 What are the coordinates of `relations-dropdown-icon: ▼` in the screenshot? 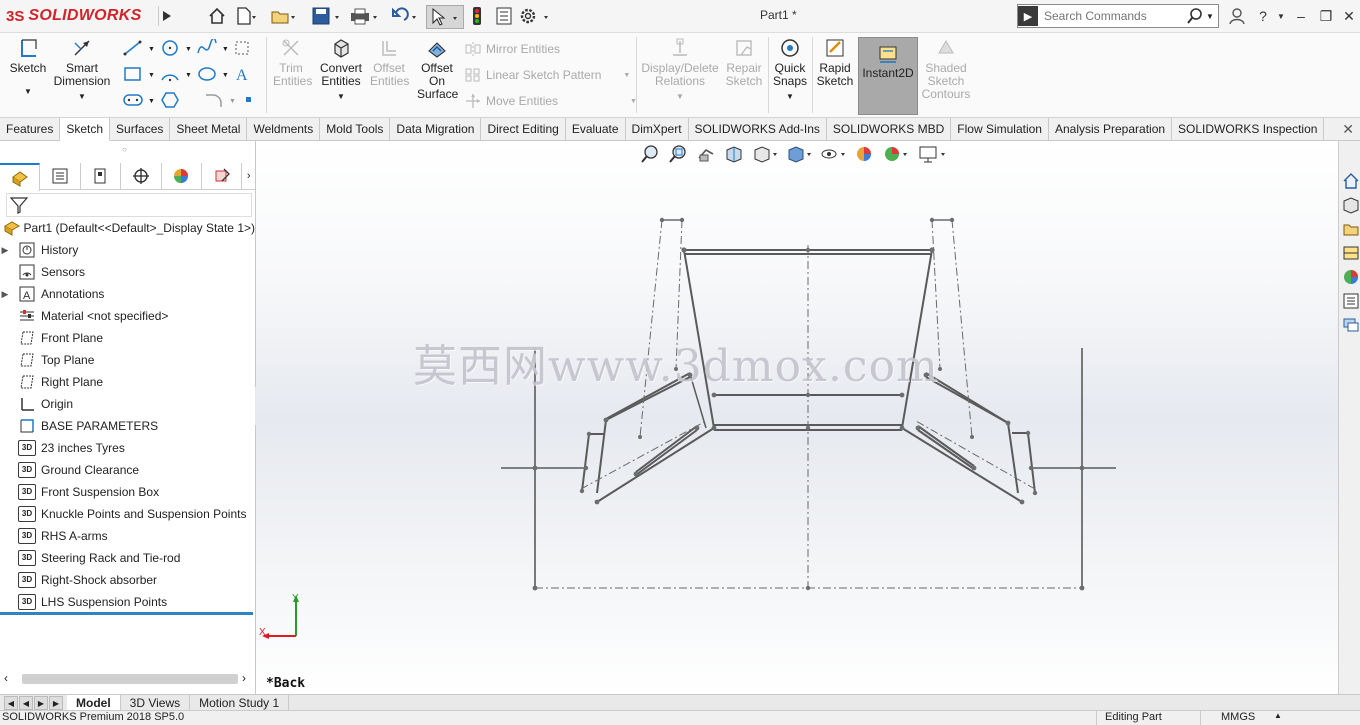 It's located at (680, 96).